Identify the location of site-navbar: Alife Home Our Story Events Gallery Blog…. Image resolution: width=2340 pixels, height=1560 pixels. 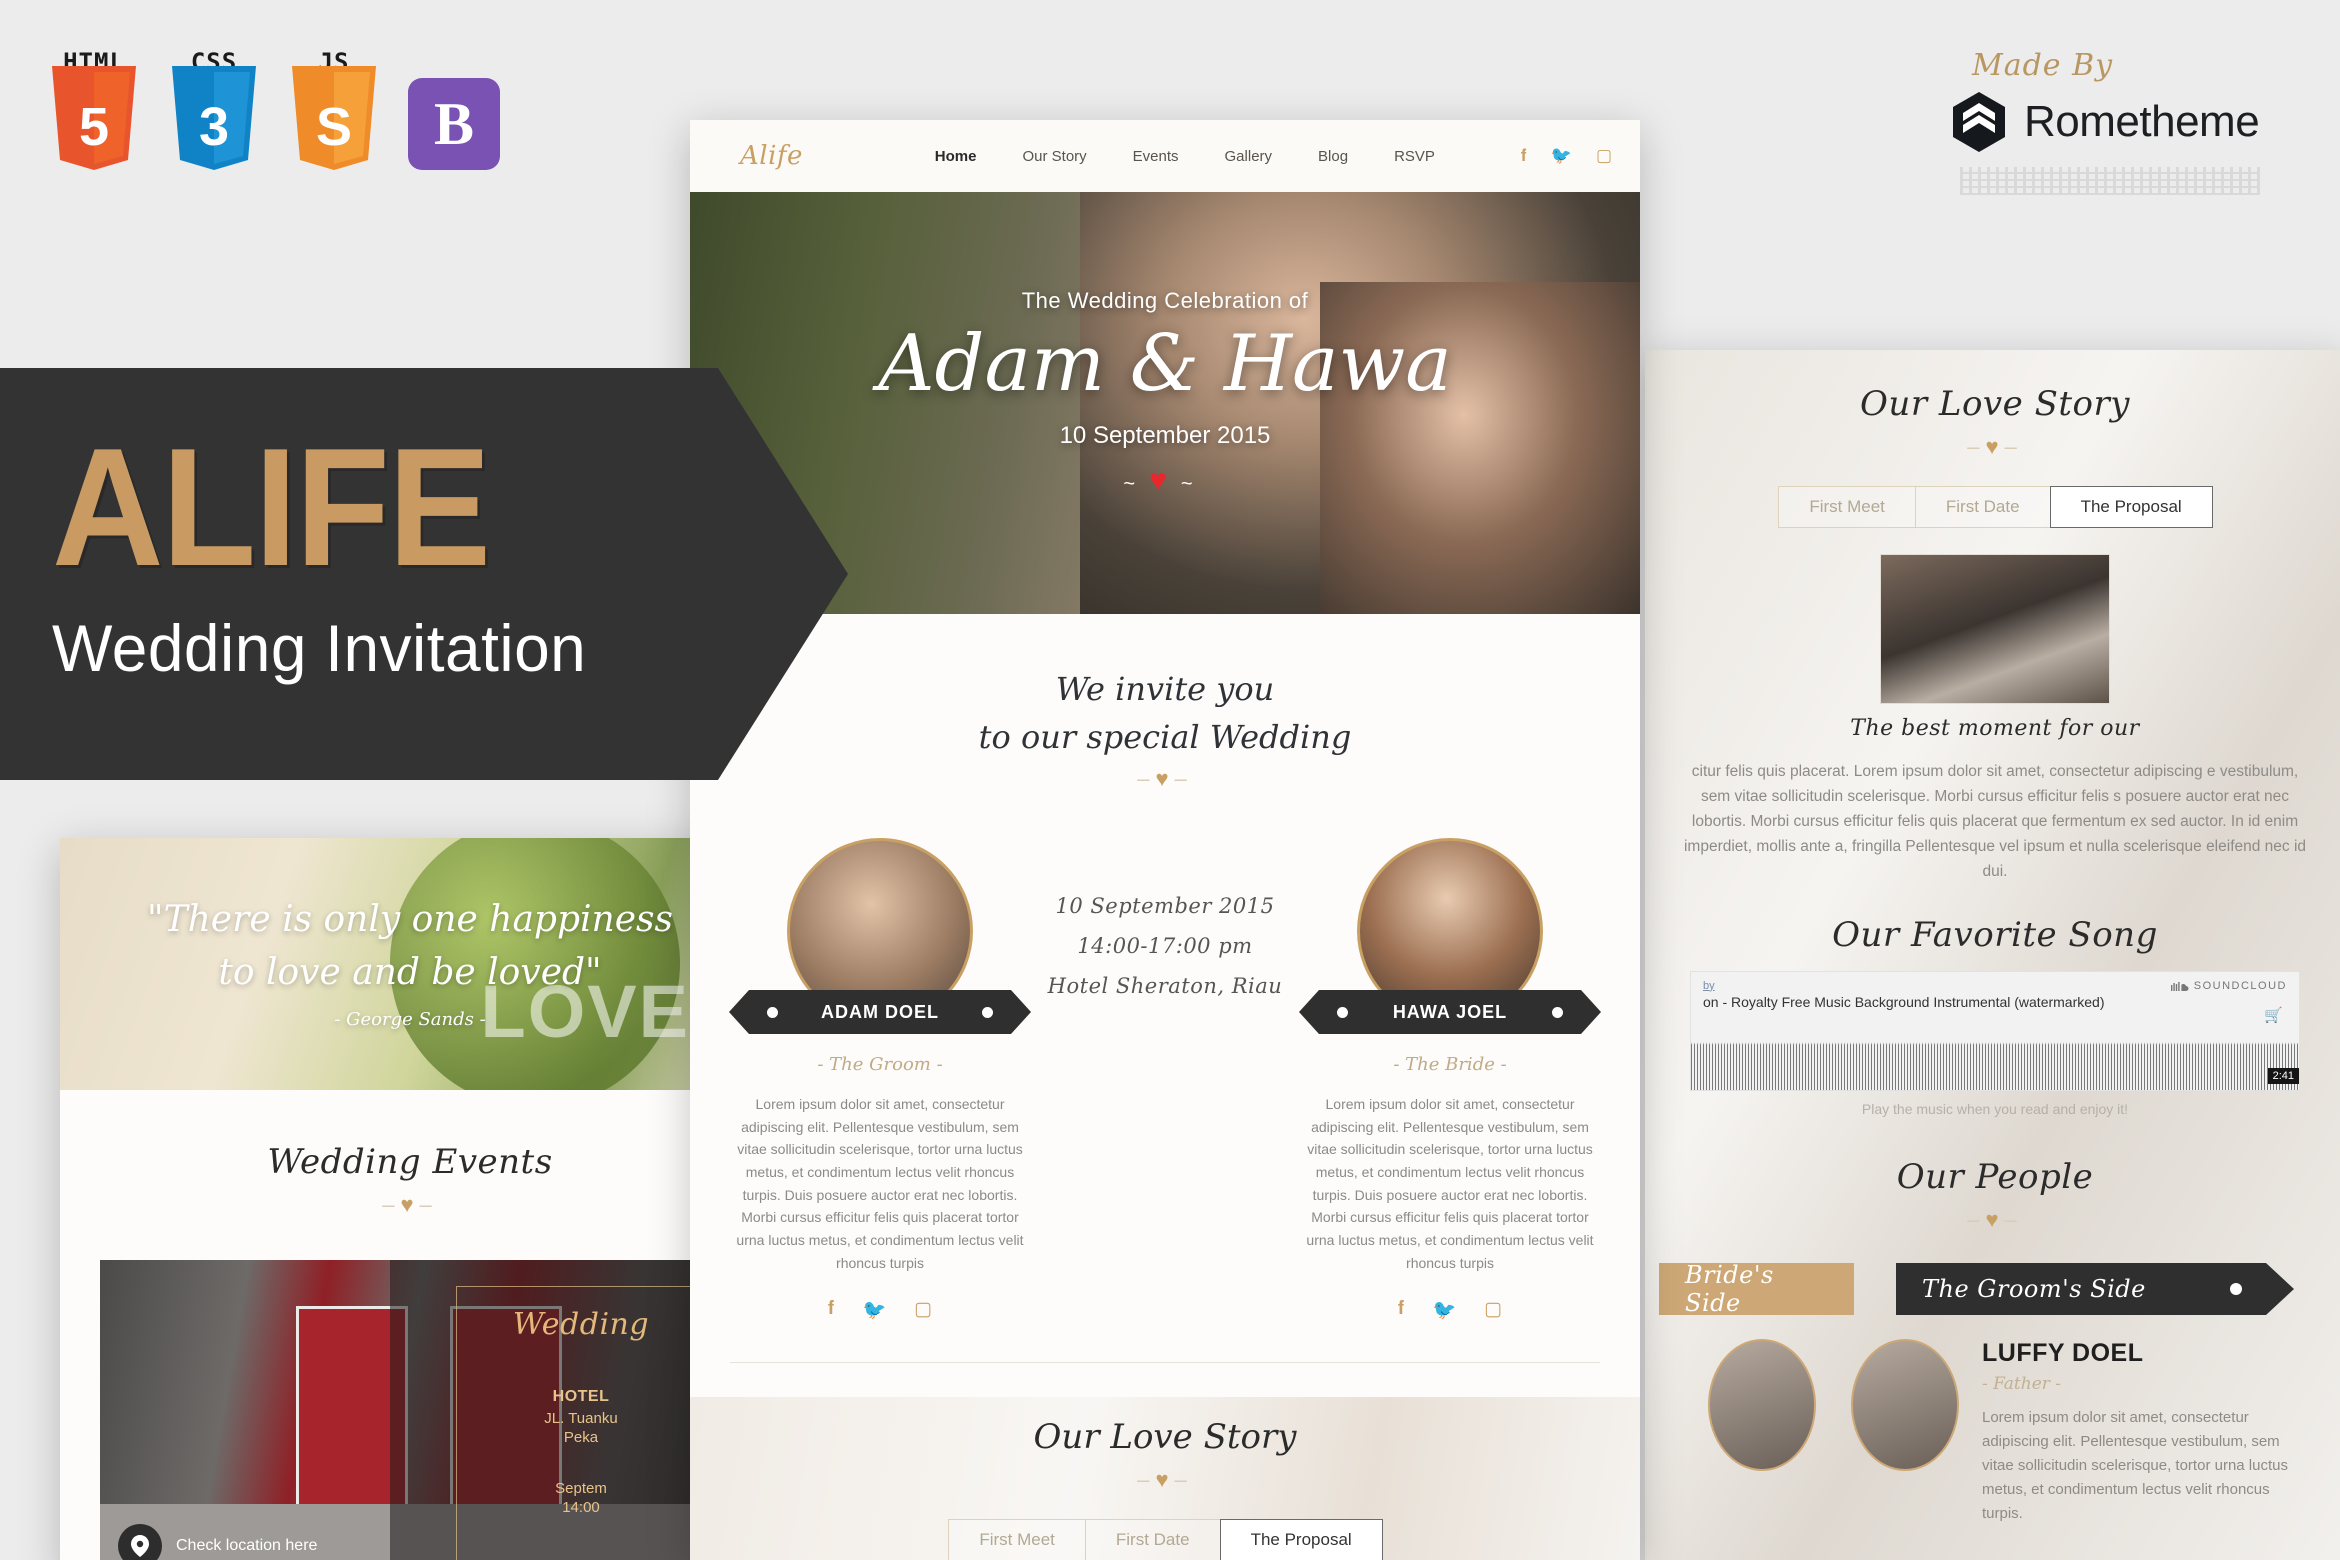
(1165, 156).